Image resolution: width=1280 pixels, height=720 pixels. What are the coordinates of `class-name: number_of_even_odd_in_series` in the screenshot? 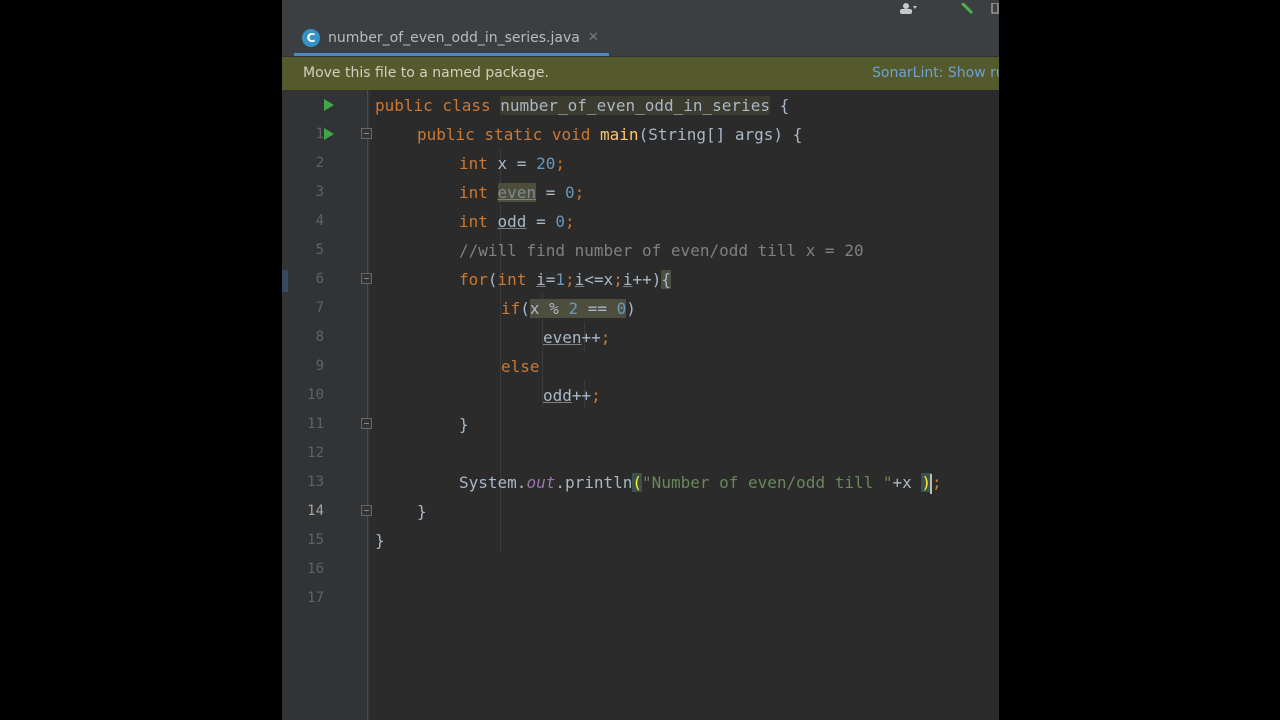 It's located at (635, 105).